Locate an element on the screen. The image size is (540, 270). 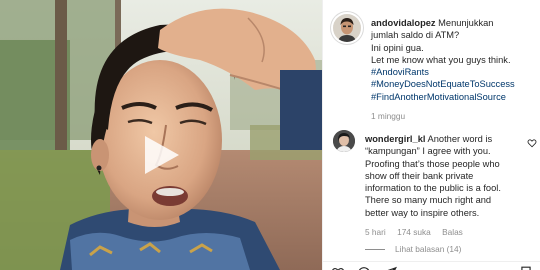
commenter-avatar-image is located at coordinates (344, 141).